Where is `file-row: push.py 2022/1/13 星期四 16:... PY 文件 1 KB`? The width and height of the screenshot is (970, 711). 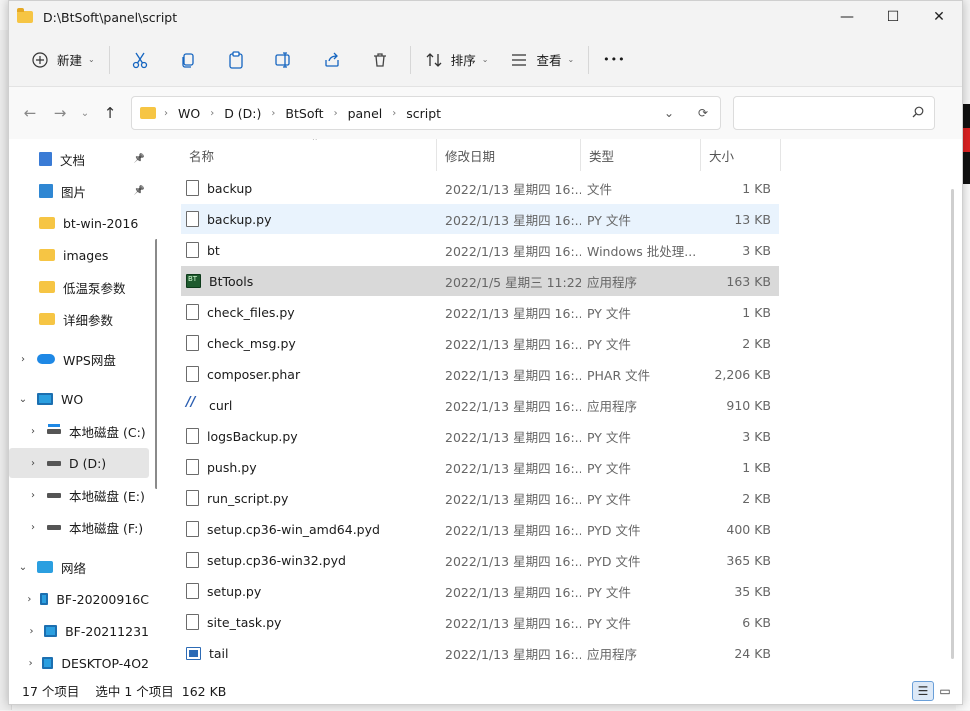 file-row: push.py 2022/1/13 星期四 16:... PY 文件 1 KB is located at coordinates (480, 467).